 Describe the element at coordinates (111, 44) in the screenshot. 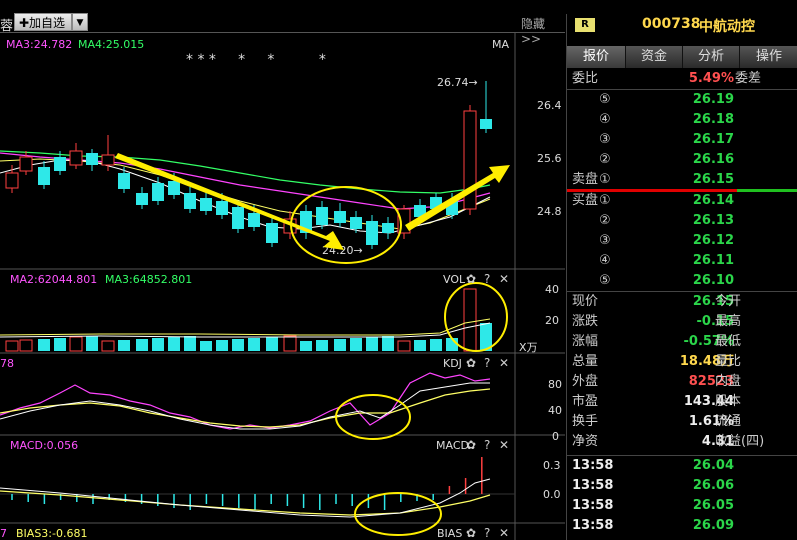

I see `ma4-label: MA4:25.015` at that location.